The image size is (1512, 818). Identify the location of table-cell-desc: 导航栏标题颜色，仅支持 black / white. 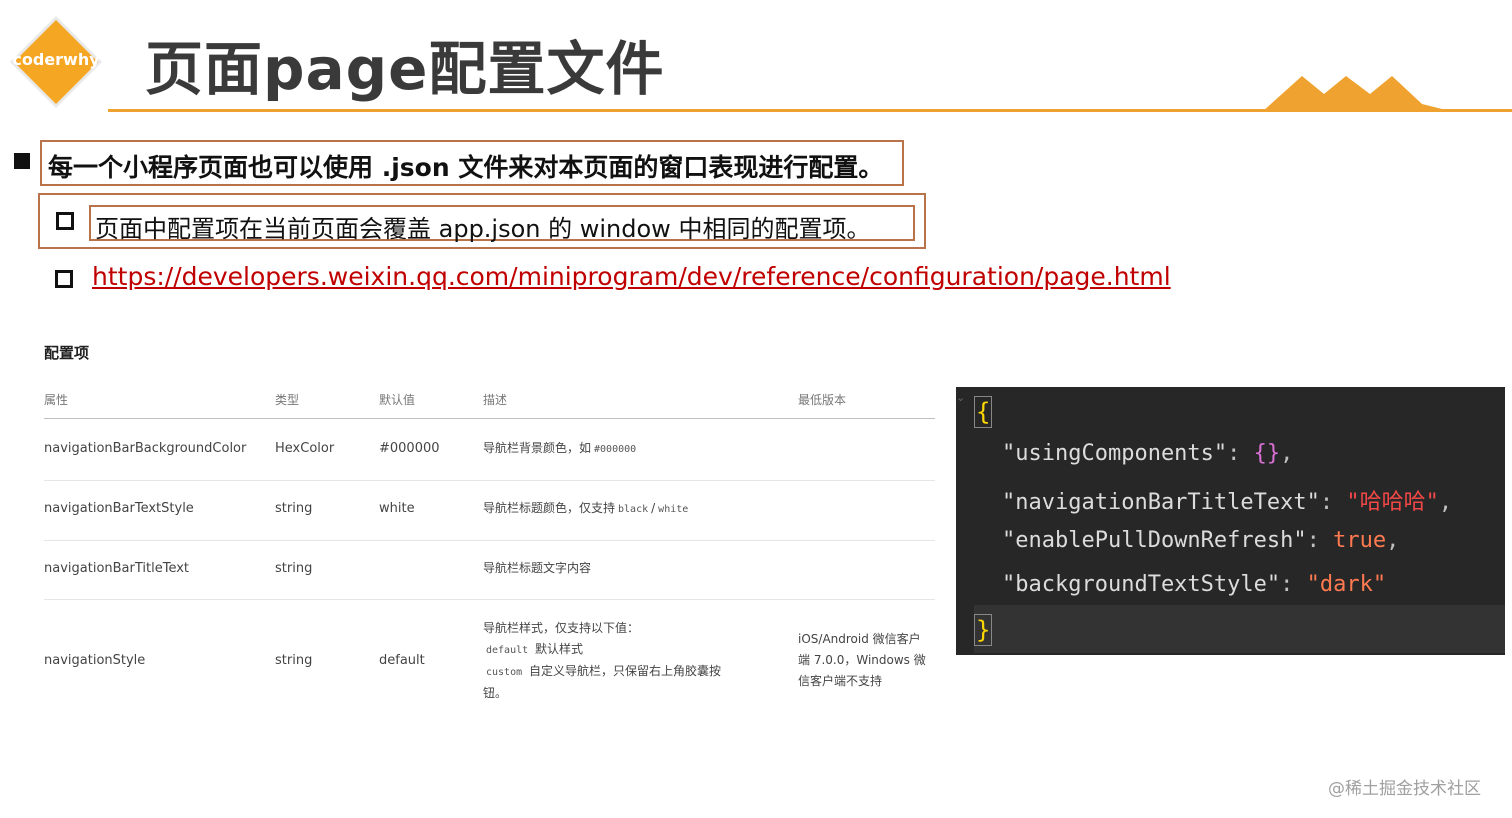
(587, 509).